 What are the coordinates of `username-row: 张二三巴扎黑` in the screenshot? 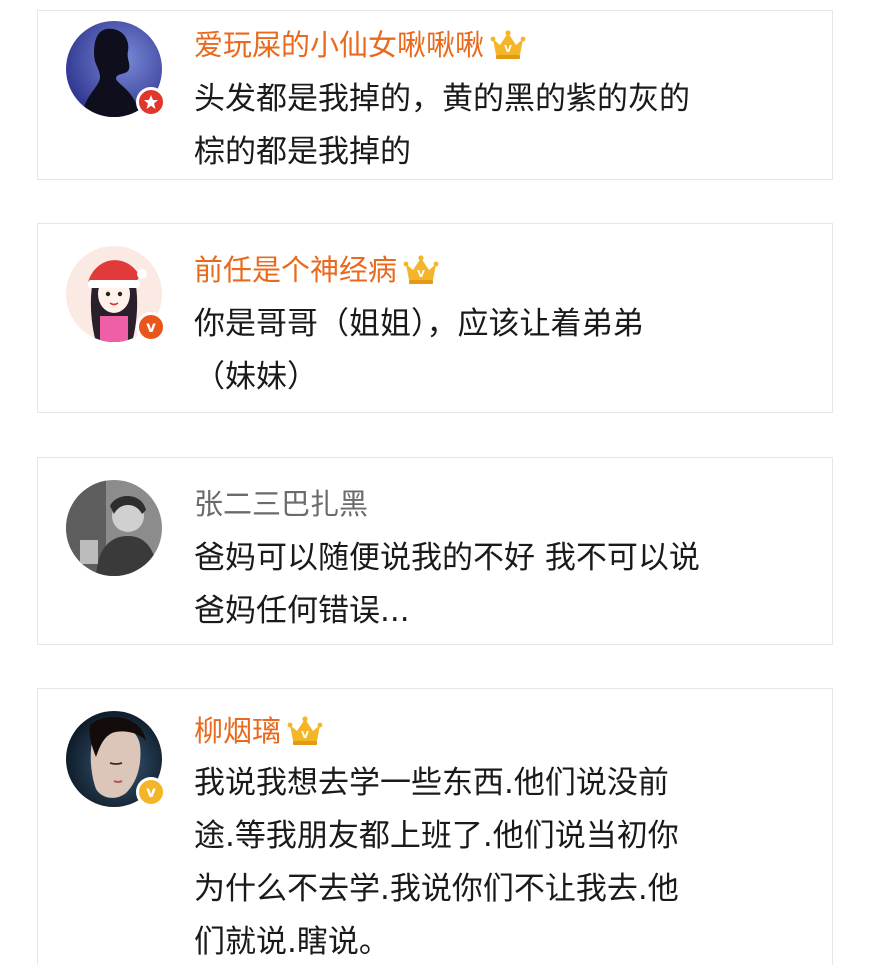 It's located at (281, 504).